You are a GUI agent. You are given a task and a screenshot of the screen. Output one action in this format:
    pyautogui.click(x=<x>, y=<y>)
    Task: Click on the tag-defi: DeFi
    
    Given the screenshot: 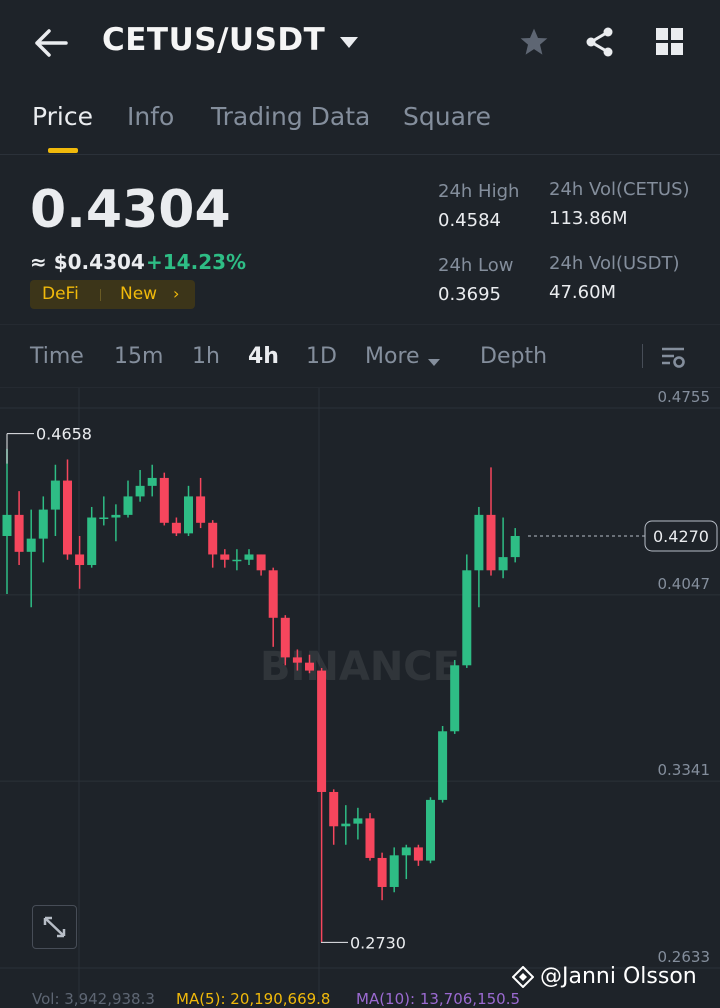 What is the action you would take?
    pyautogui.click(x=60, y=294)
    